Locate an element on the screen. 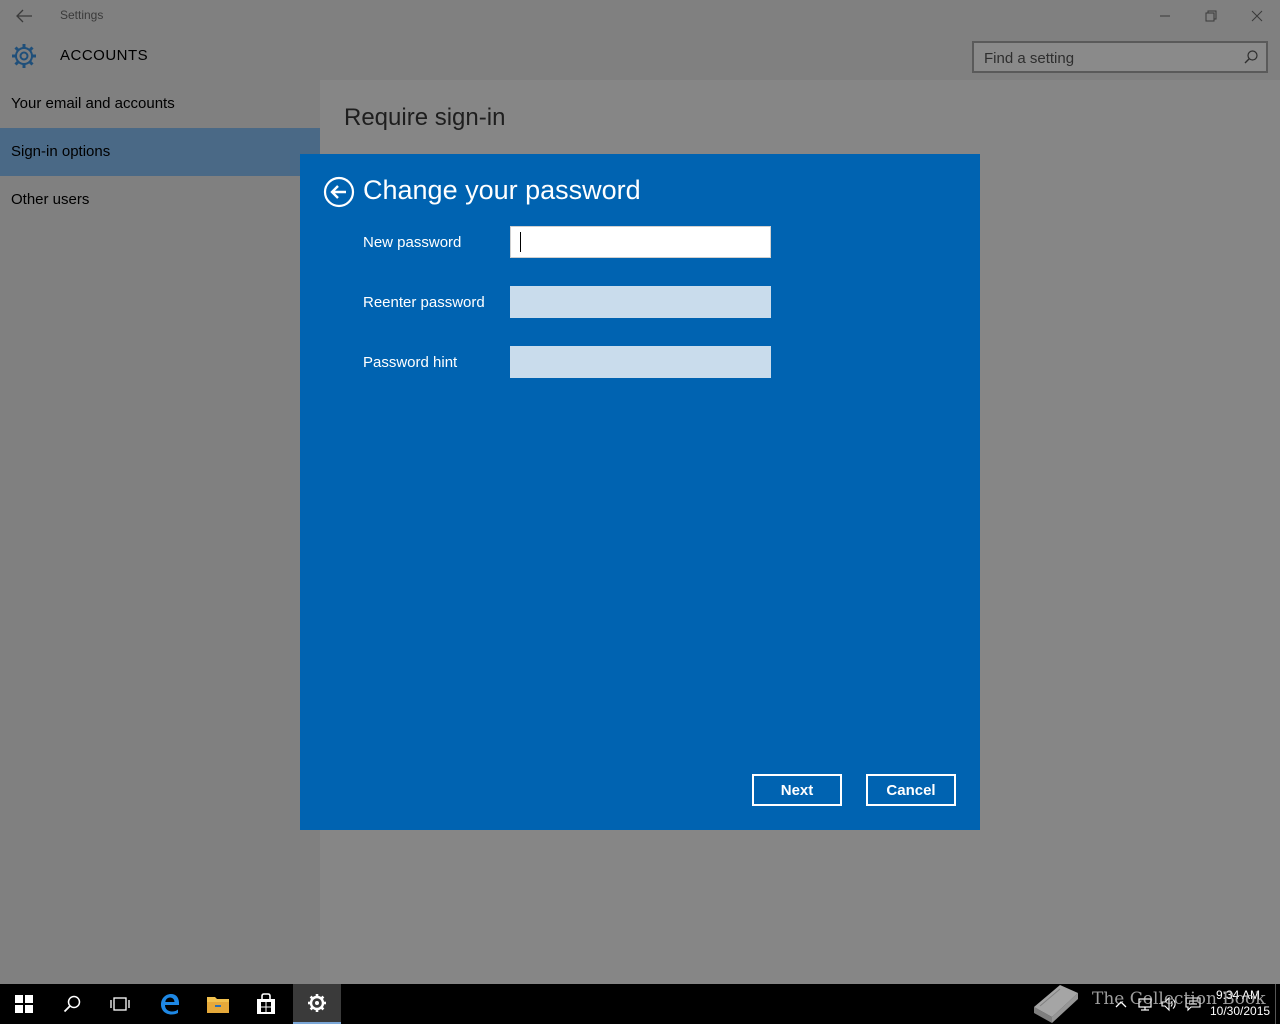 The width and height of the screenshot is (1280, 1024). store-icon is located at coordinates (266, 1003).